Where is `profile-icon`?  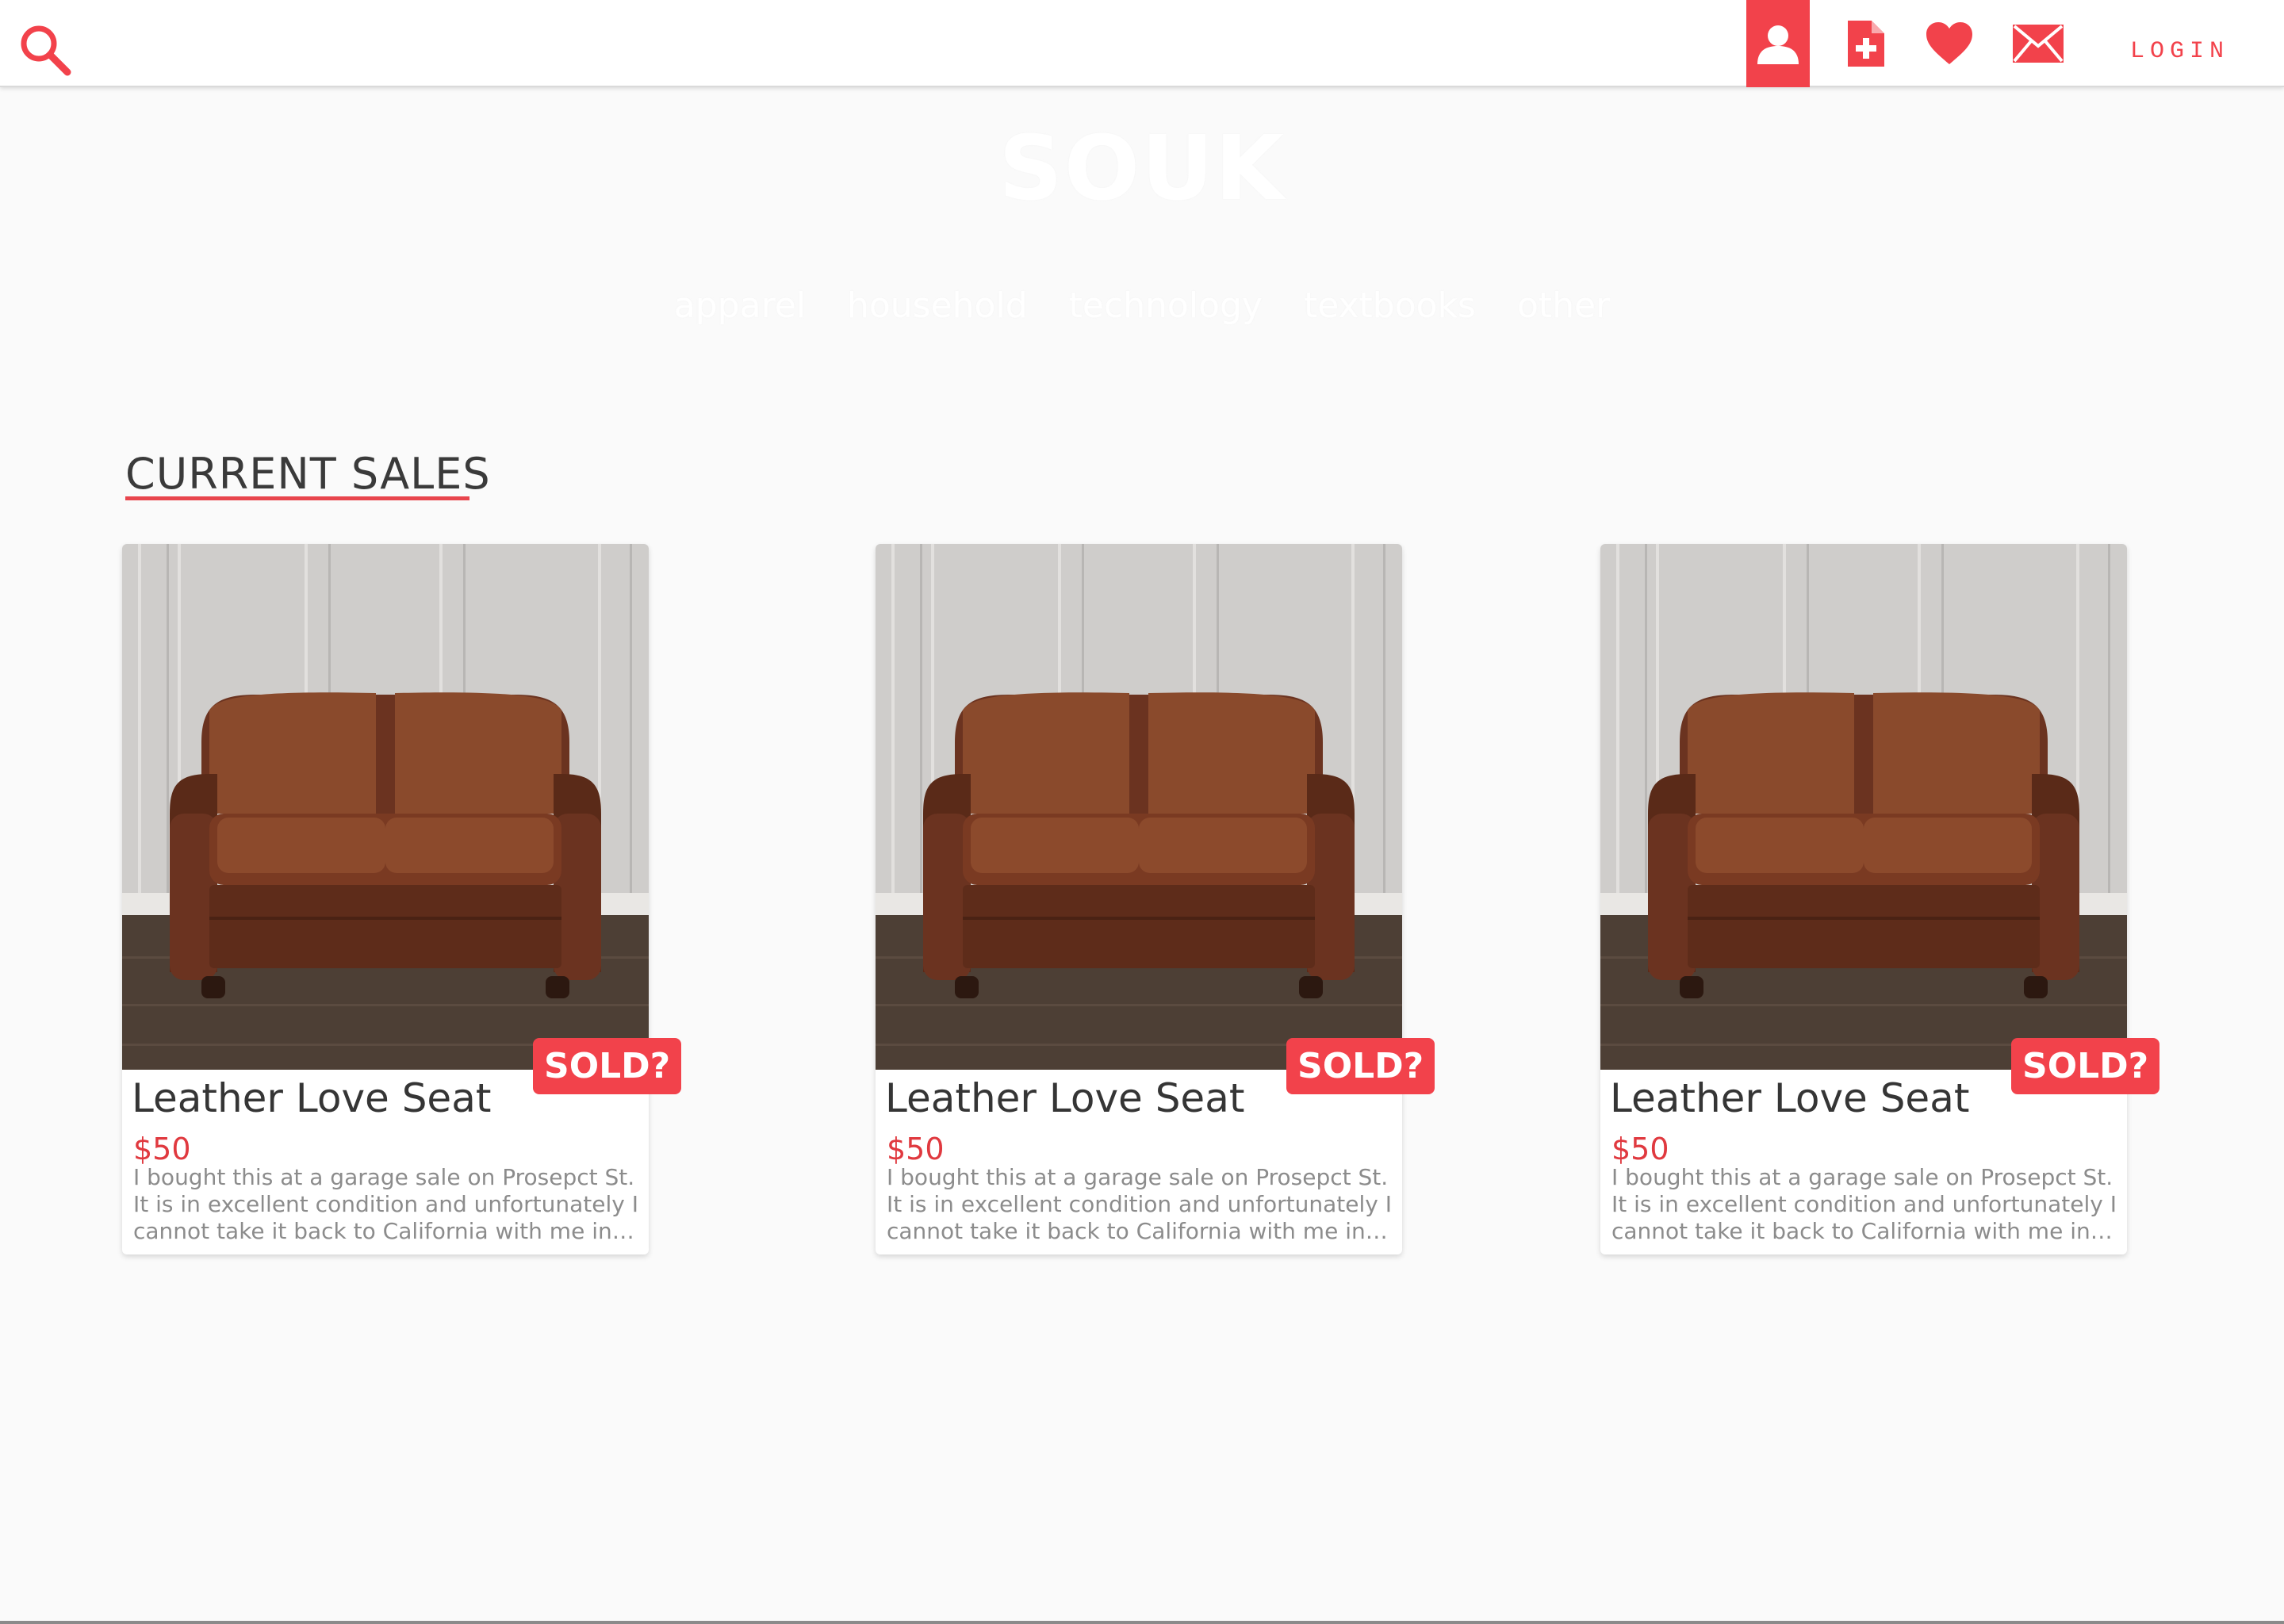 profile-icon is located at coordinates (1778, 43).